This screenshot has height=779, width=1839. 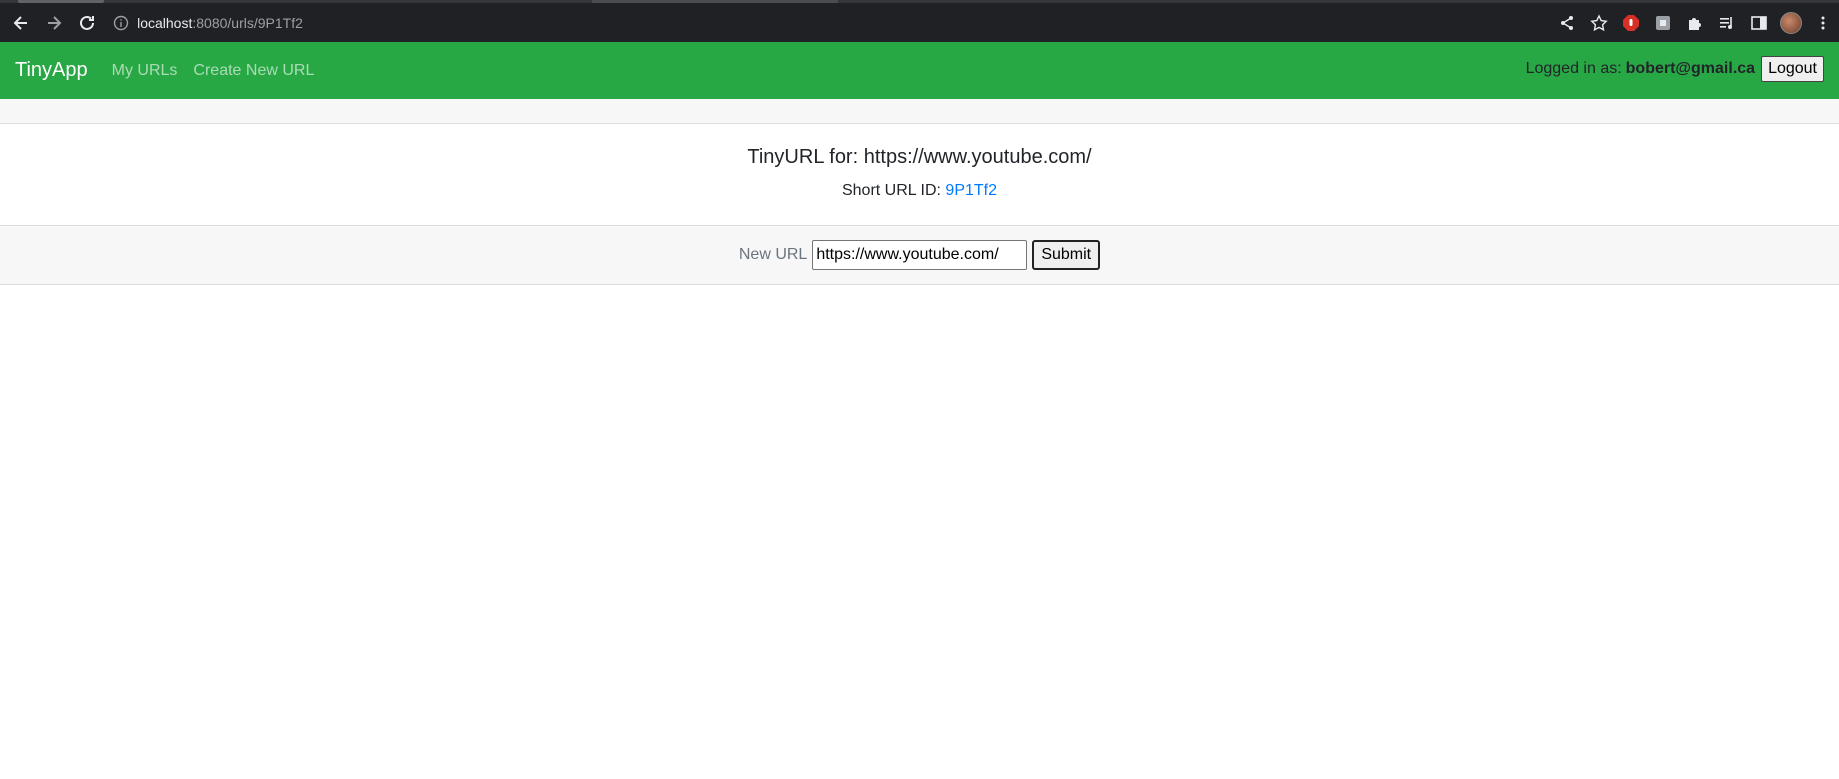 I want to click on new-url-input, so click(x=920, y=255).